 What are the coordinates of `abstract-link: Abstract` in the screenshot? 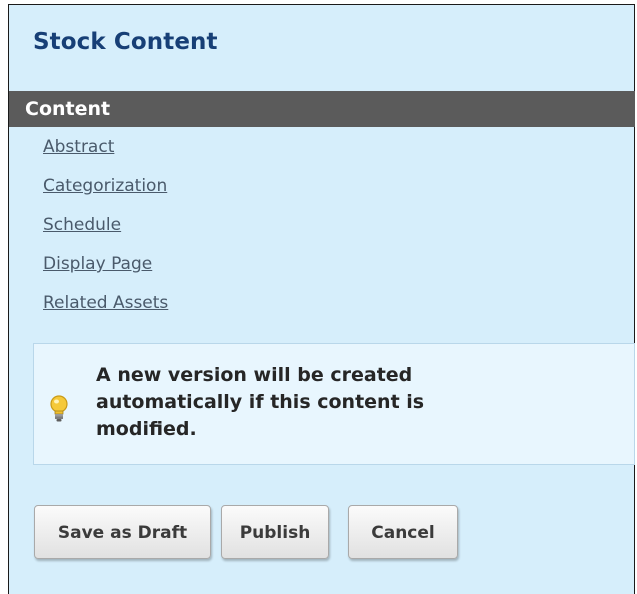 It's located at (78, 147).